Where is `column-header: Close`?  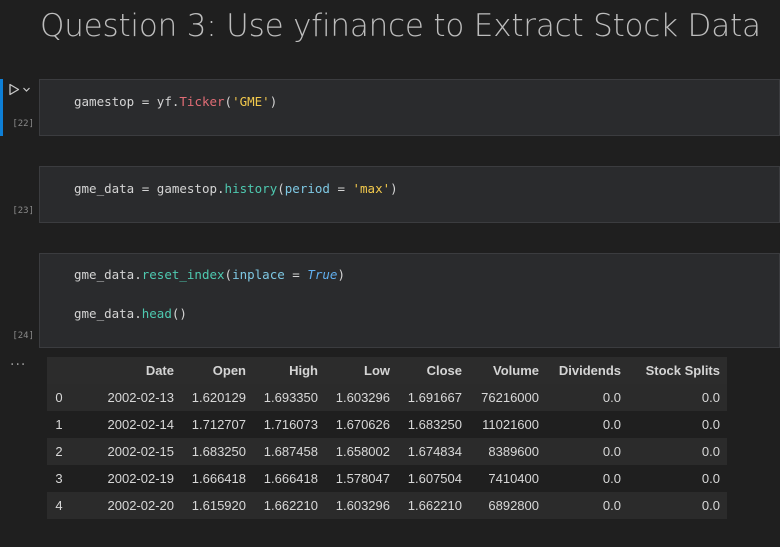
column-header: Close is located at coordinates (433, 370).